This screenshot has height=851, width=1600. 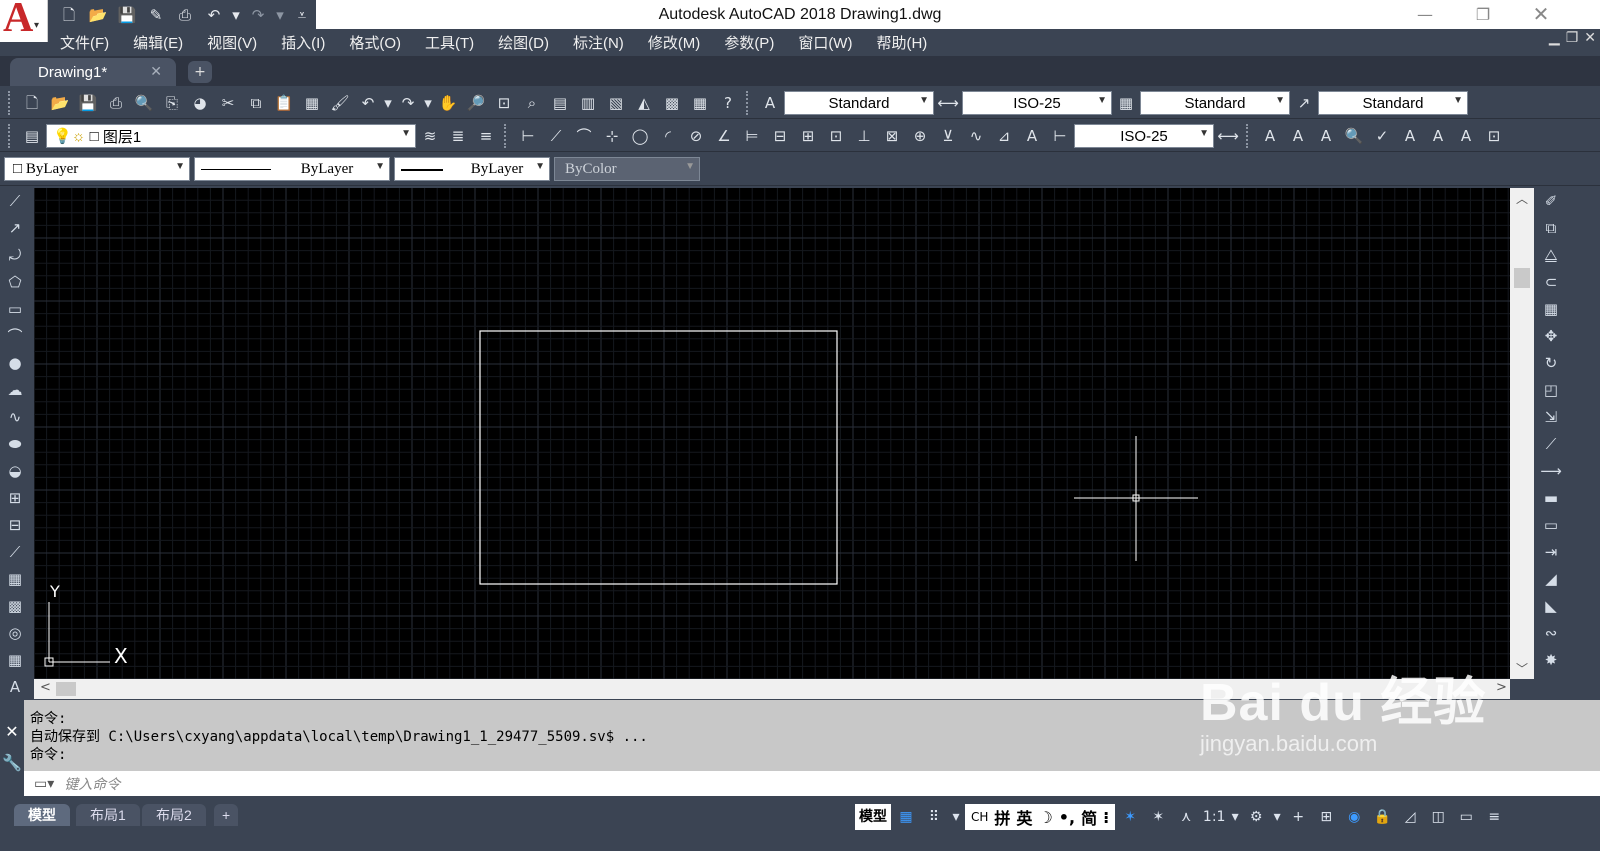 What do you see at coordinates (232, 42) in the screenshot?
I see `menu-view: 视图(V)` at bounding box center [232, 42].